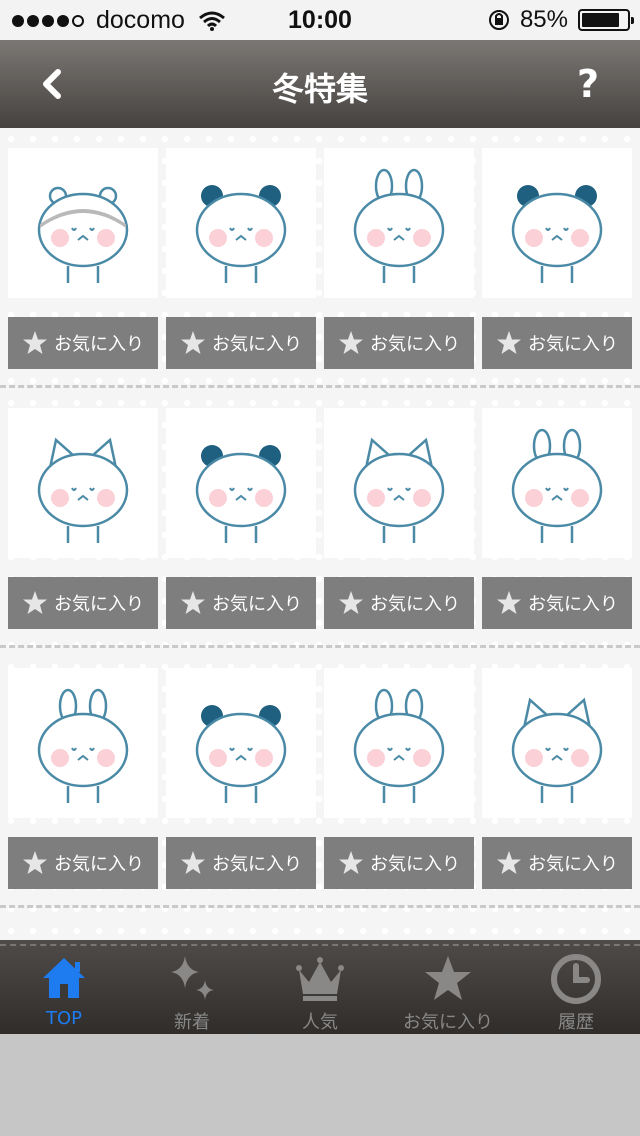 Image resolution: width=640 pixels, height=1136 pixels. I want to click on signal-strength-icon, so click(48, 20).